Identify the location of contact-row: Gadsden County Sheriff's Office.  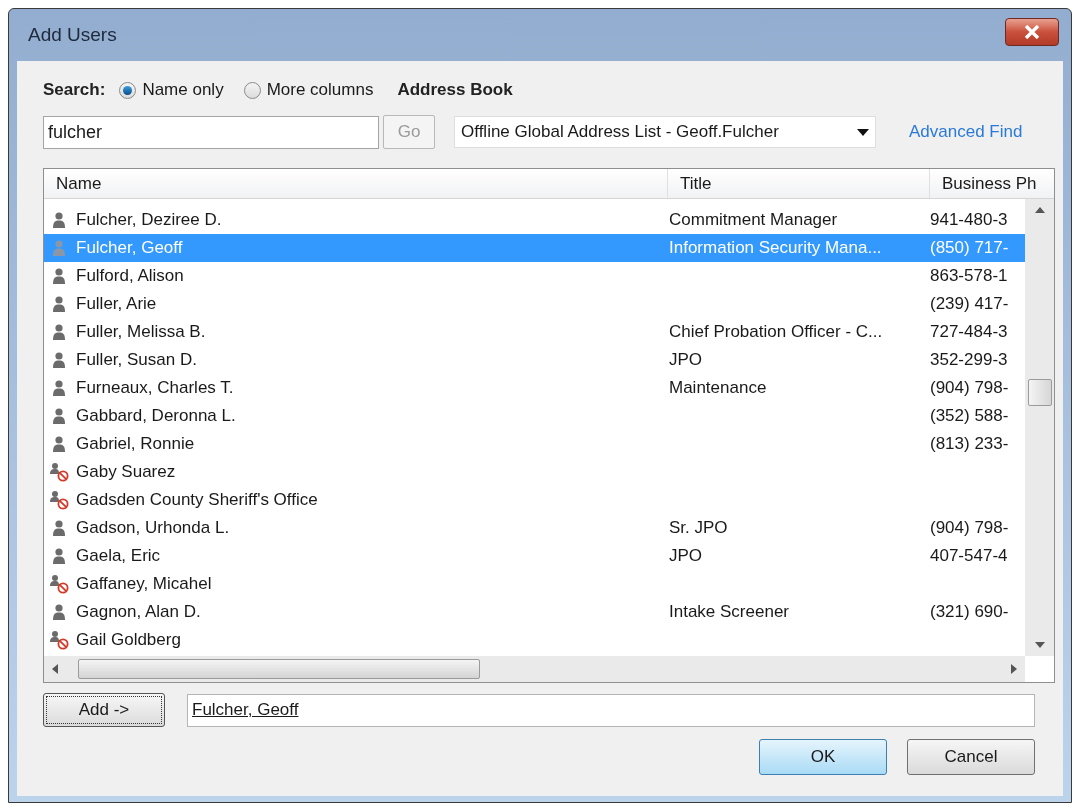
(534, 500).